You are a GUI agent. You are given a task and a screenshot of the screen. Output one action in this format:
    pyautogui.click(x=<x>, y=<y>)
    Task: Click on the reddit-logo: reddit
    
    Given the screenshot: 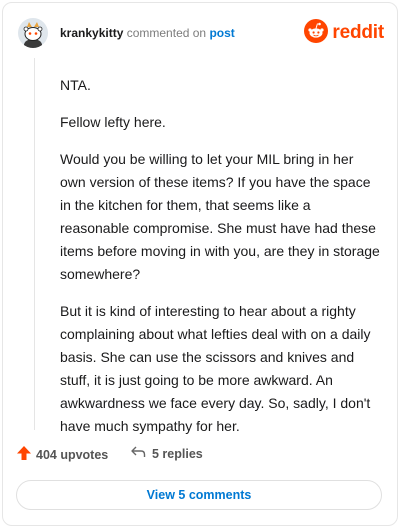 What is the action you would take?
    pyautogui.click(x=344, y=33)
    